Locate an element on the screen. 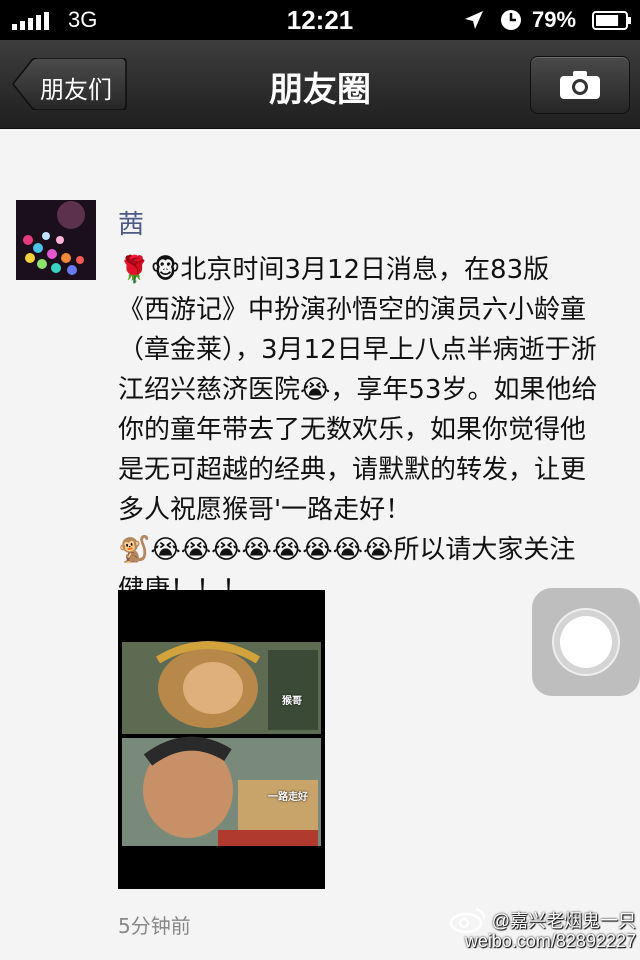  battery-percent: 79% is located at coordinates (554, 19).